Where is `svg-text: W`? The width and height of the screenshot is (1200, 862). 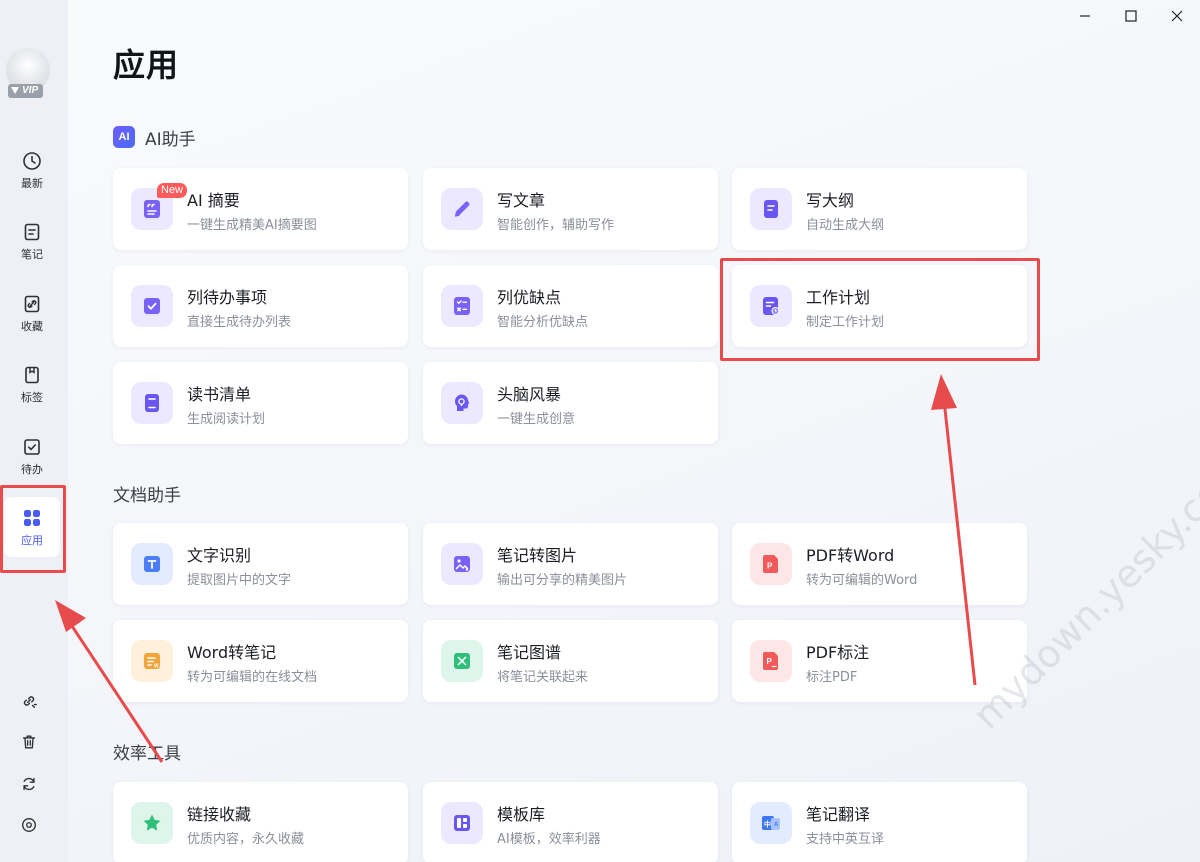
svg-text: W is located at coordinates (156, 667).